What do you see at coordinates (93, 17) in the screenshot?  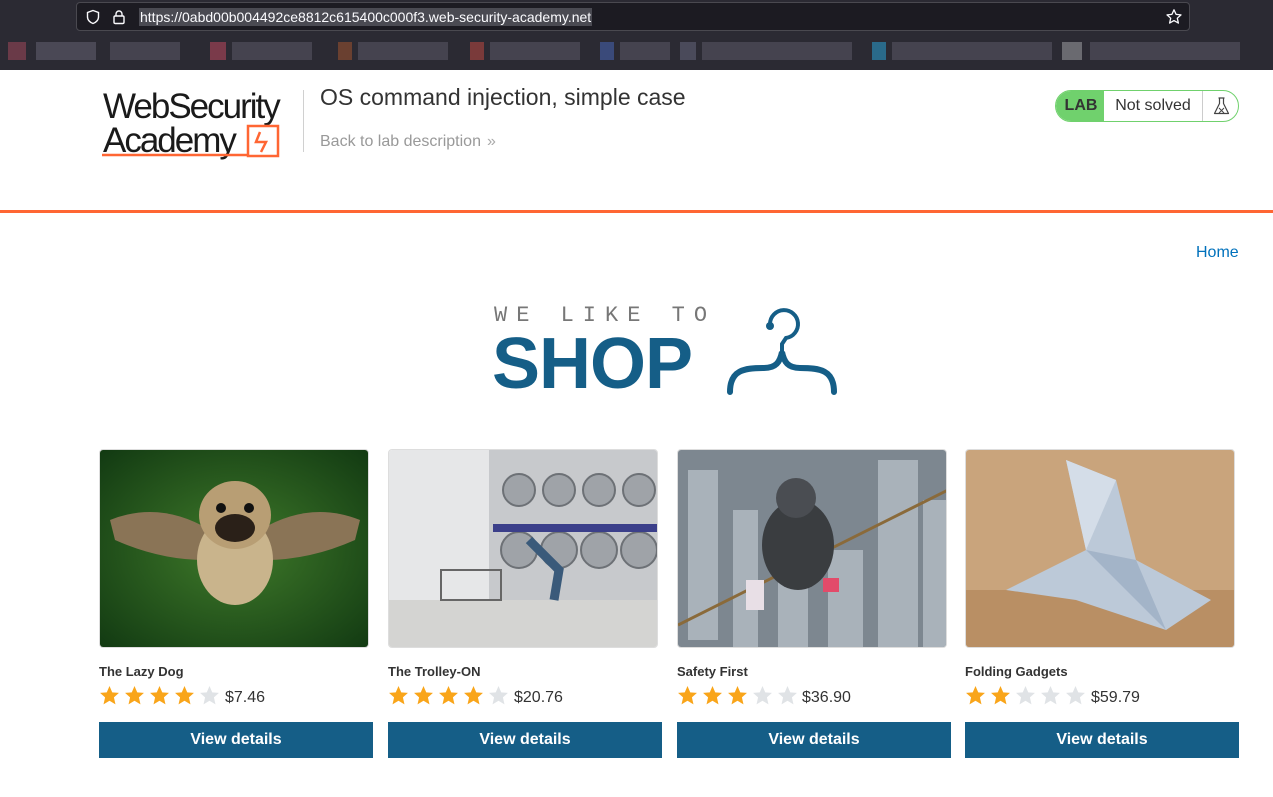 I see `shield-icon` at bounding box center [93, 17].